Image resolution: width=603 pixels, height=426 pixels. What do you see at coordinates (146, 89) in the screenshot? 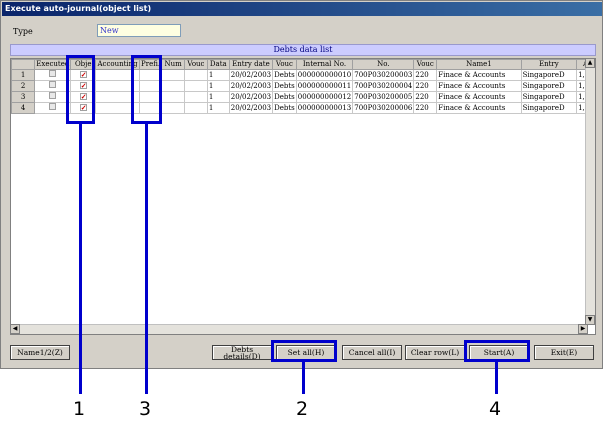
I see `highlight-prefix-column` at bounding box center [146, 89].